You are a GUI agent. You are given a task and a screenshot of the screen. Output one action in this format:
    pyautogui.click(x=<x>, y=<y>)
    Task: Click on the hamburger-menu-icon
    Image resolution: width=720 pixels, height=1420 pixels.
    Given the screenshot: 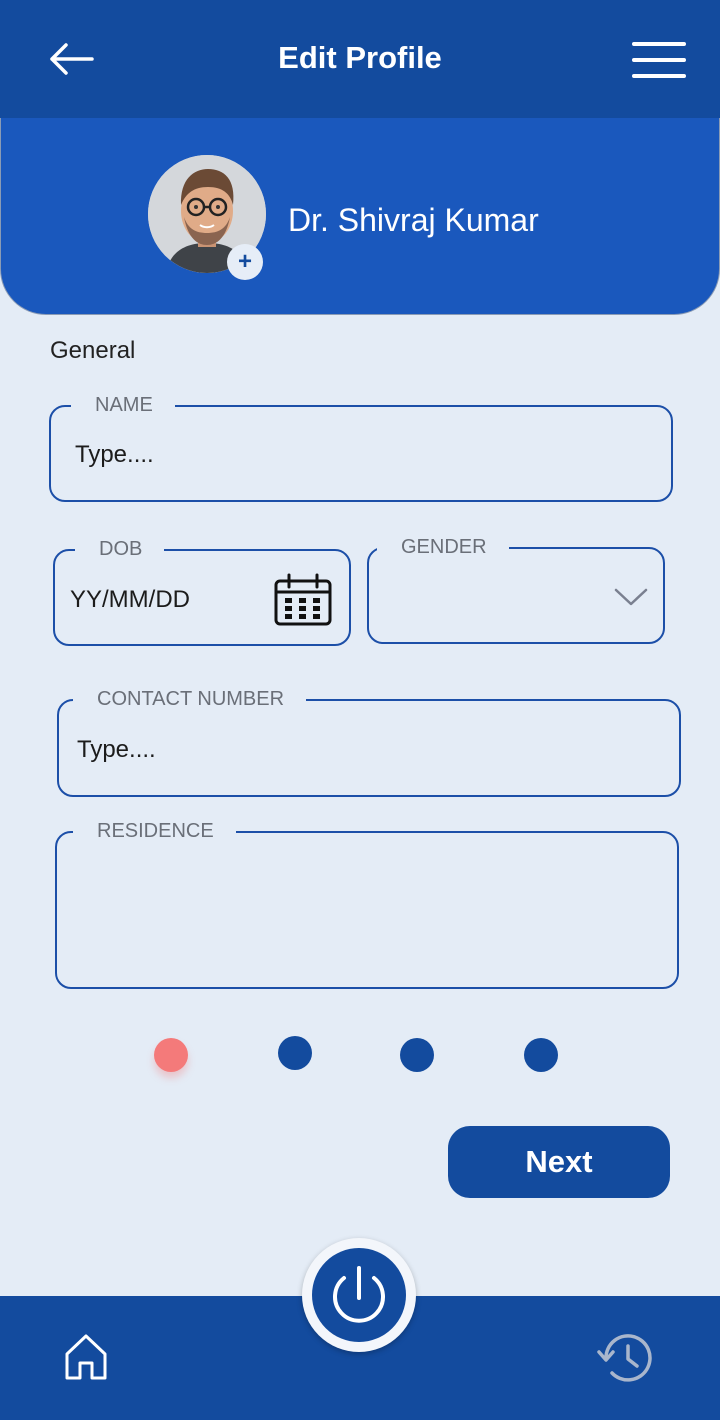 What is the action you would take?
    pyautogui.click(x=659, y=60)
    